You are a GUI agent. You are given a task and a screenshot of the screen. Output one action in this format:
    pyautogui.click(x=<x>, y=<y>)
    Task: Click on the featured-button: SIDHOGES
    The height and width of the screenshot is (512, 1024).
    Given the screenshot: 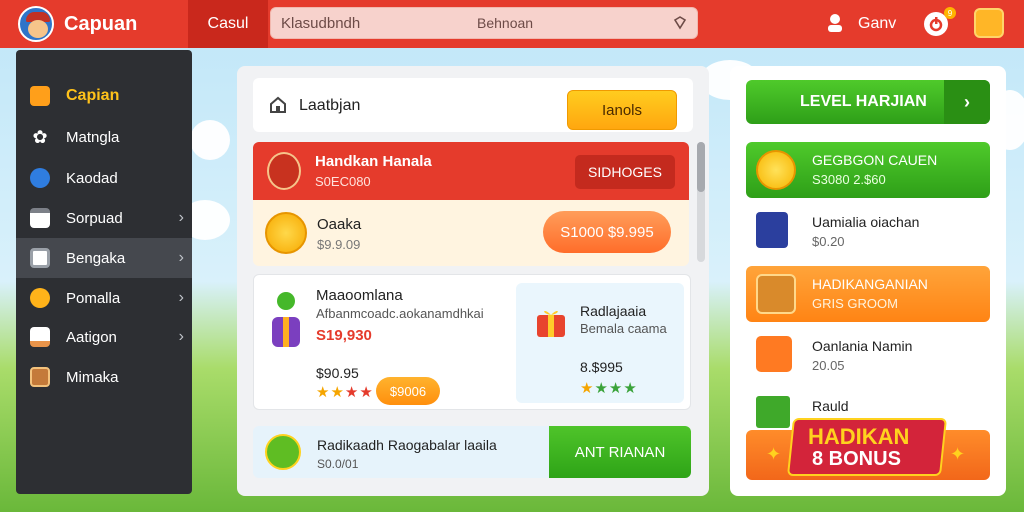 What is the action you would take?
    pyautogui.click(x=625, y=172)
    